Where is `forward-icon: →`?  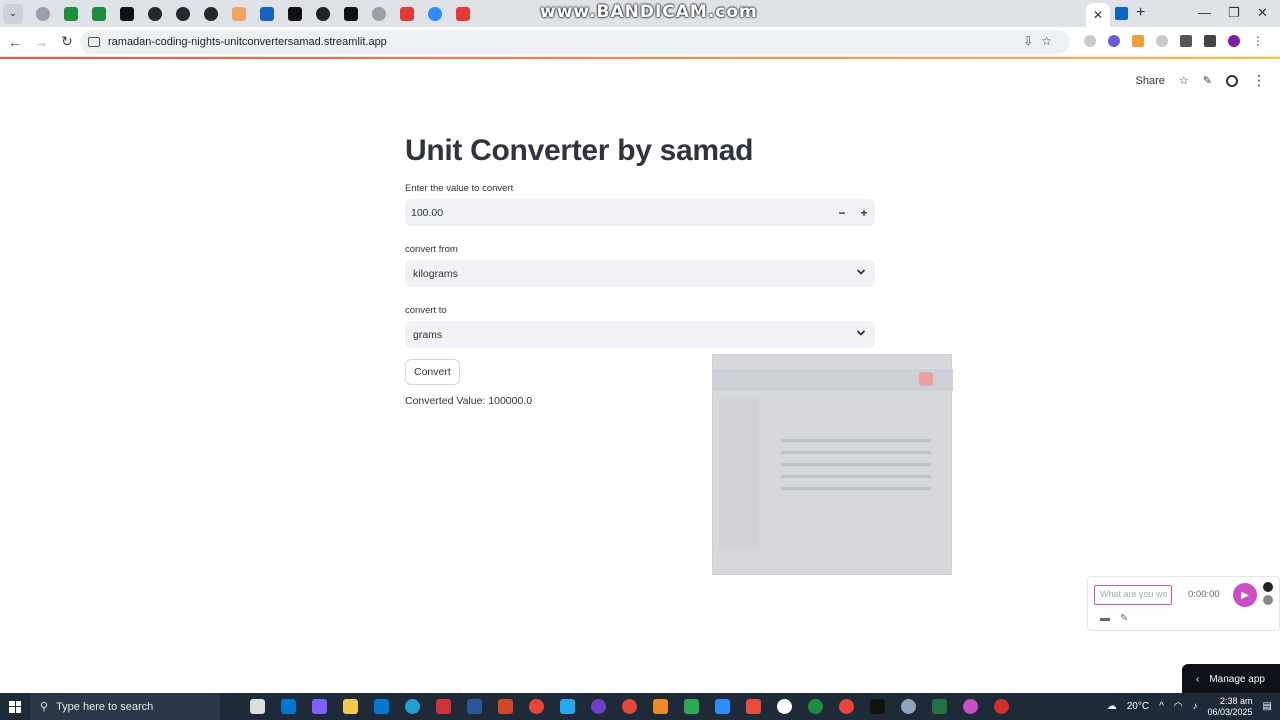
forward-icon: → is located at coordinates (41, 42).